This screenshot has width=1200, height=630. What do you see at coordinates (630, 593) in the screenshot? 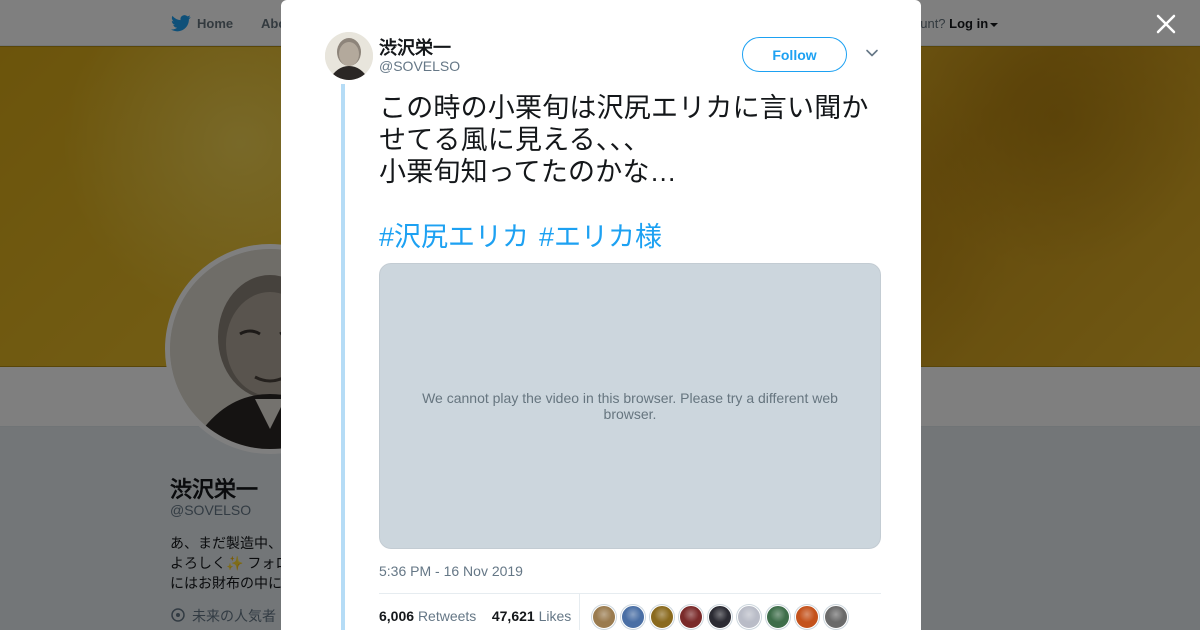
I see `stats-divider` at bounding box center [630, 593].